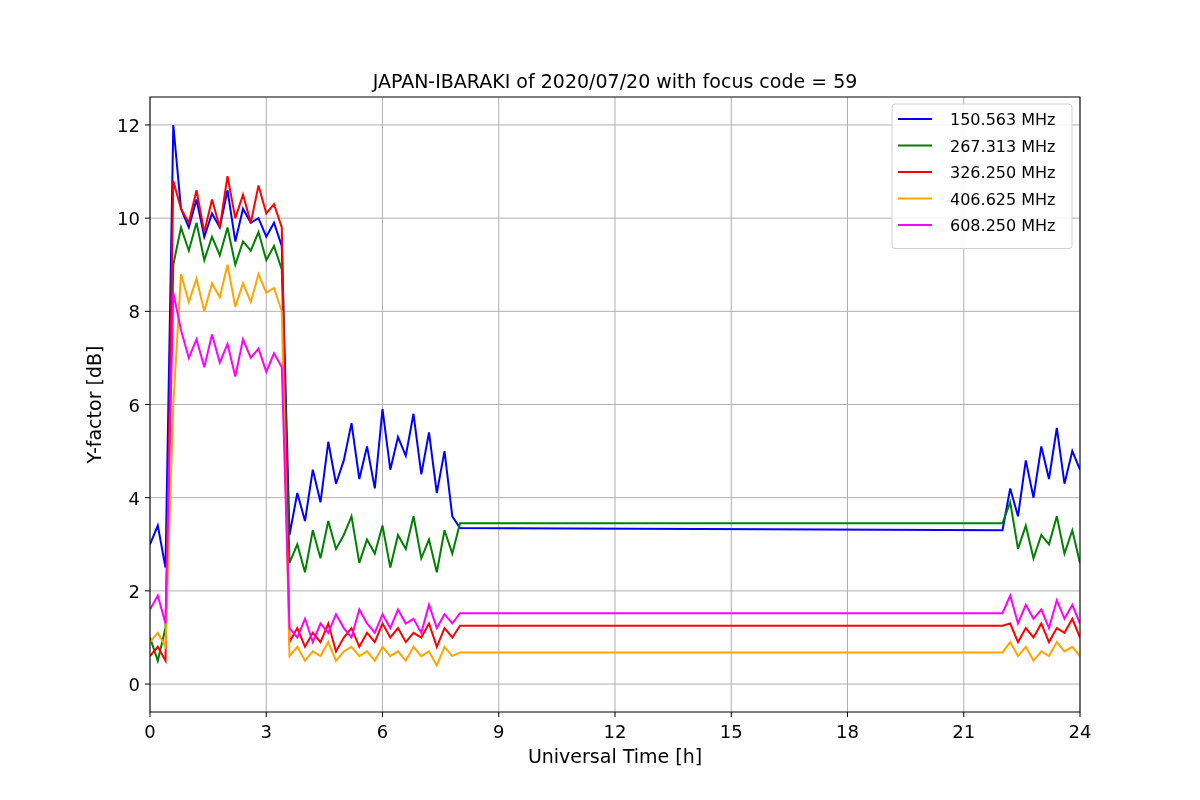 The image size is (1200, 800). What do you see at coordinates (1003, 119) in the screenshot?
I see `legend-label: 150.563 MHz` at bounding box center [1003, 119].